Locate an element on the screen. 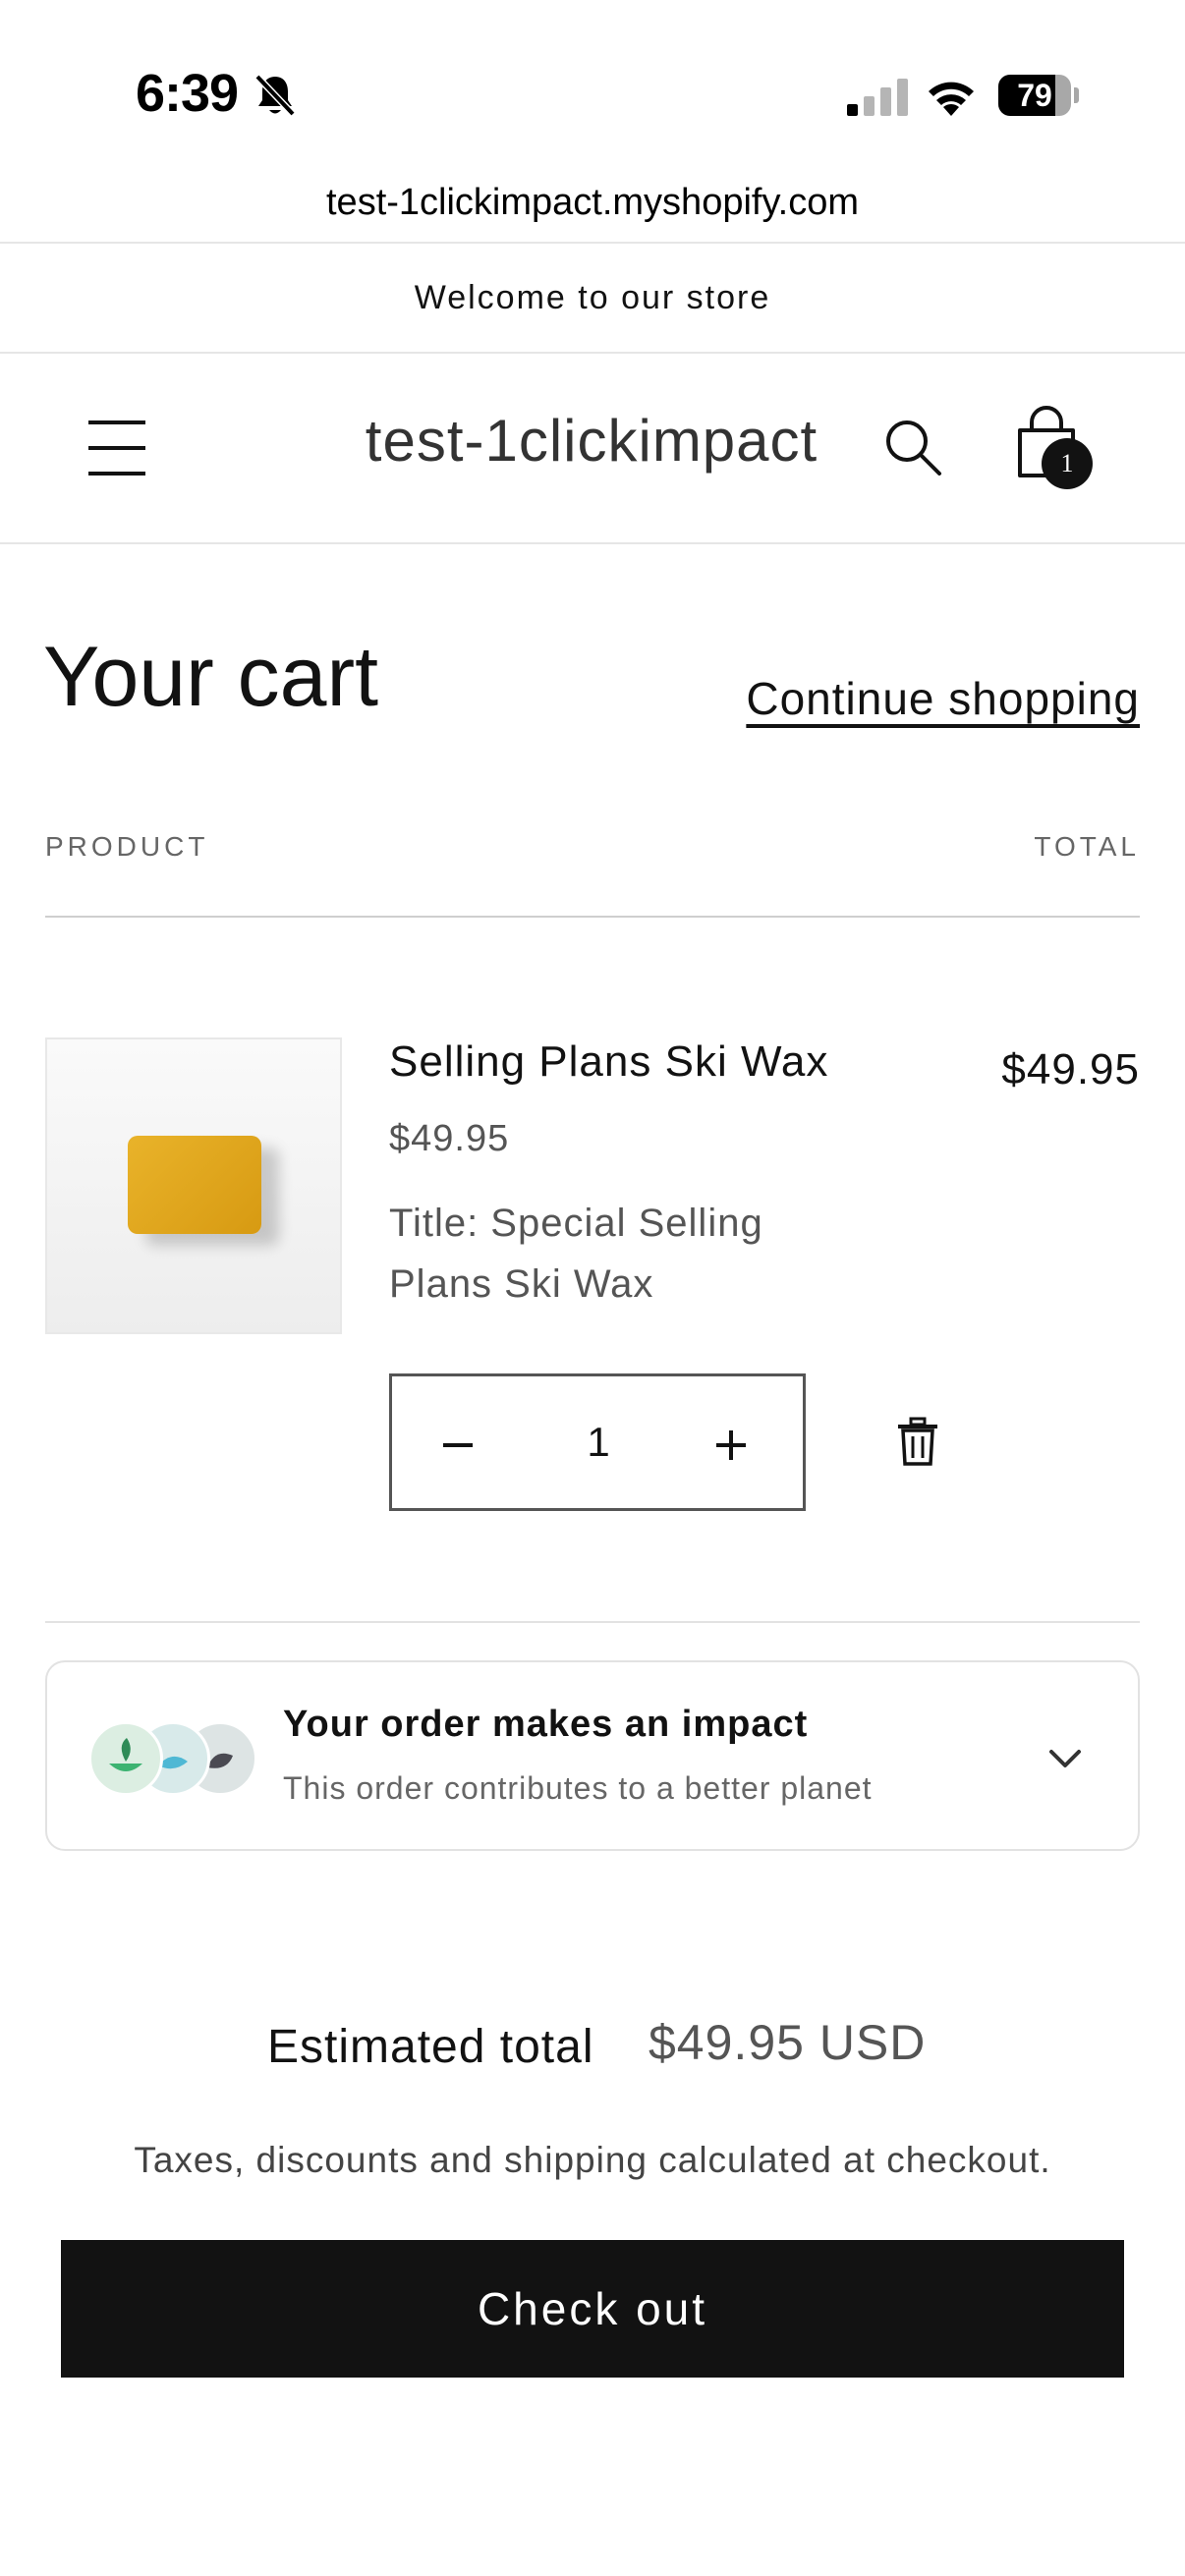 Image resolution: width=1185 pixels, height=2576 pixels. decrease-quantity-button is located at coordinates (461, 1445).